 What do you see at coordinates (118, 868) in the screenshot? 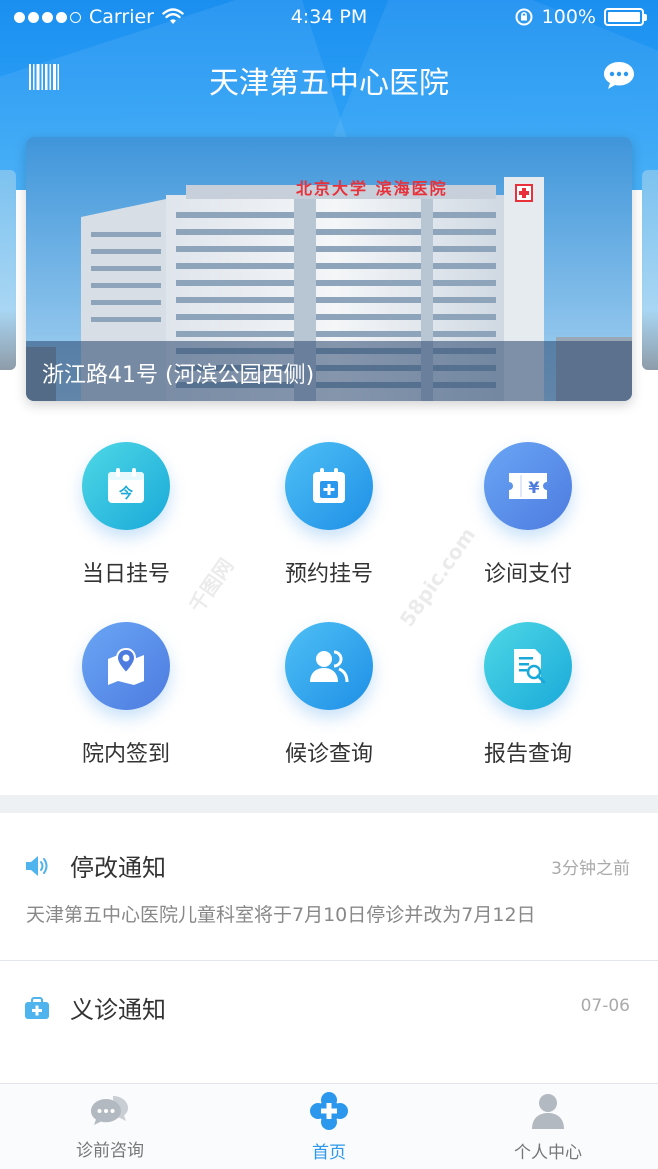
I see `notice-title: 停改通知` at bounding box center [118, 868].